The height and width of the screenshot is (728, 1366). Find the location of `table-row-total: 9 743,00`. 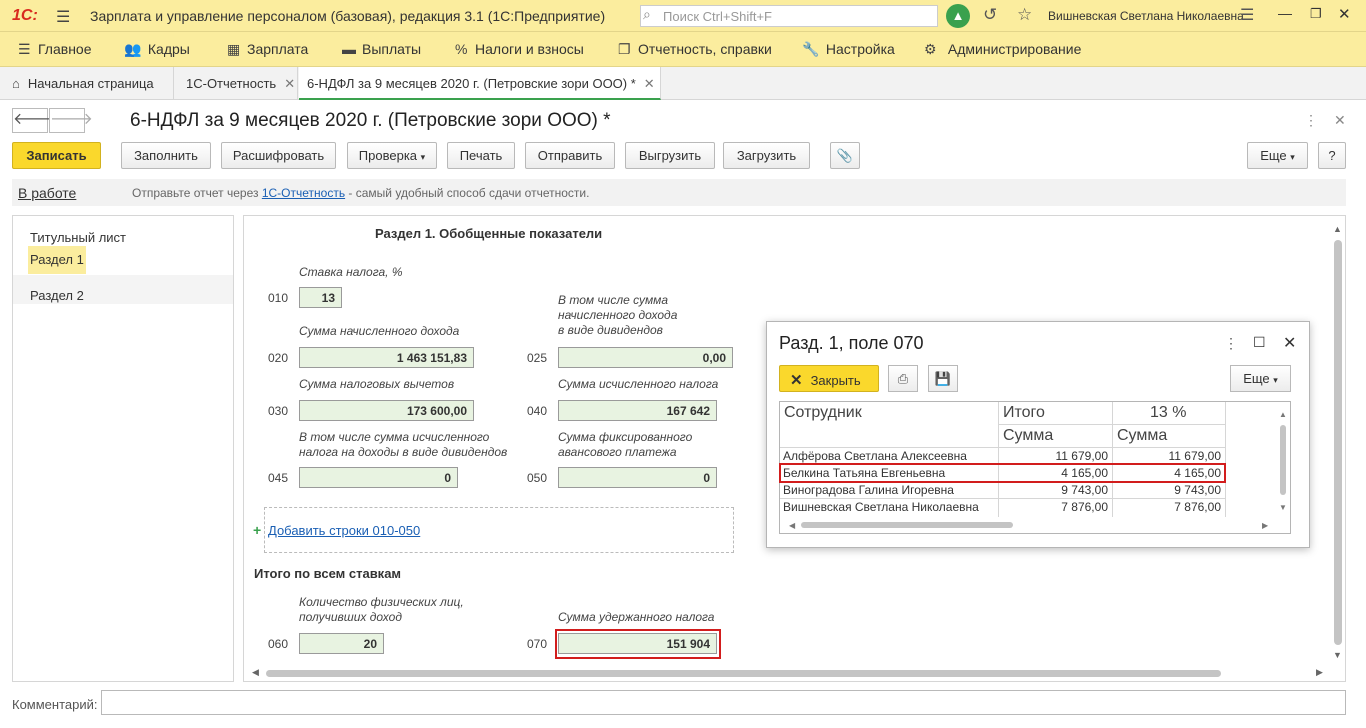

table-row-total: 9 743,00 is located at coordinates (1084, 490).